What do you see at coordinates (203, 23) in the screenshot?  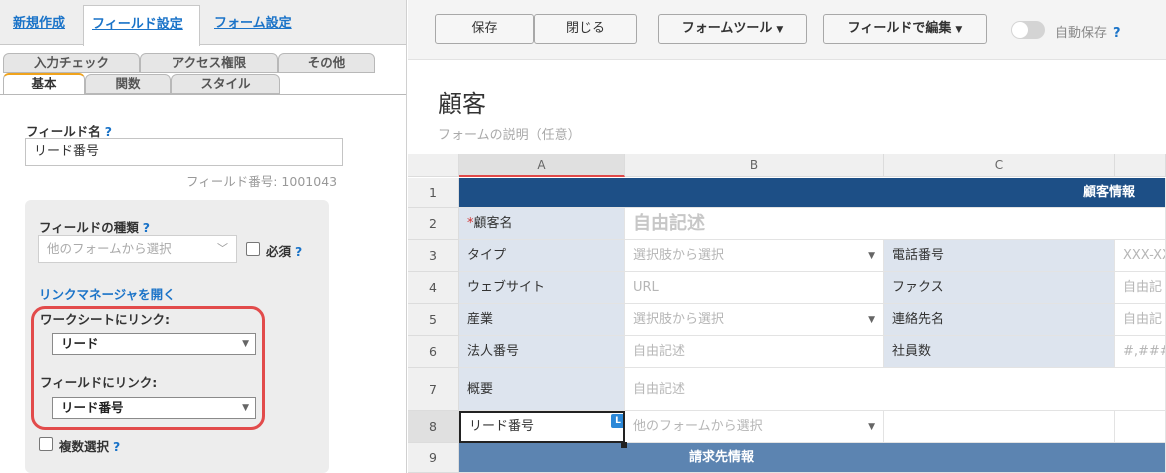 I see `top-tab-bar: 新規作成 フィールド設定 フォーム設定` at bounding box center [203, 23].